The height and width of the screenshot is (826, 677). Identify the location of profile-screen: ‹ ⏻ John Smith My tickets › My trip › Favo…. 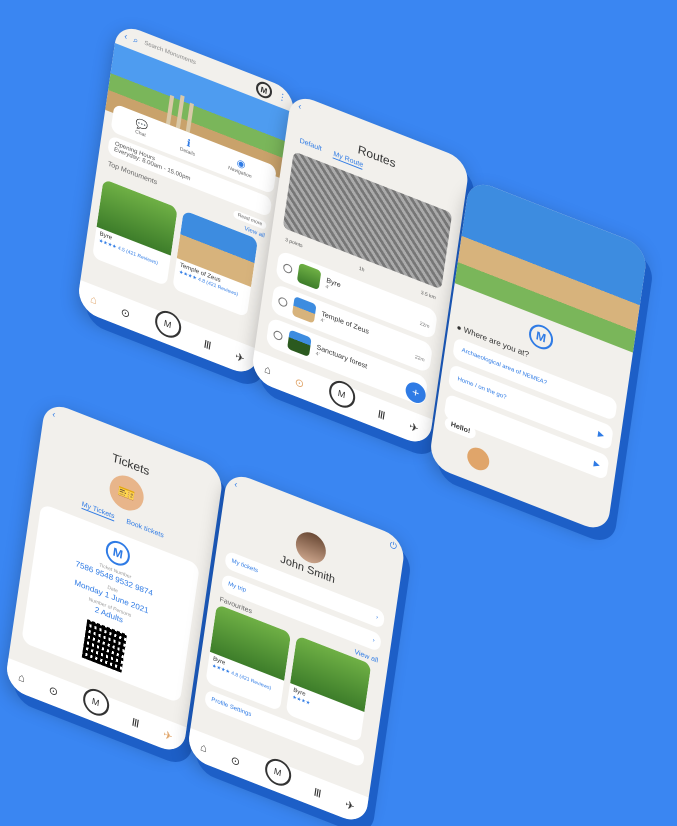
(296, 648).